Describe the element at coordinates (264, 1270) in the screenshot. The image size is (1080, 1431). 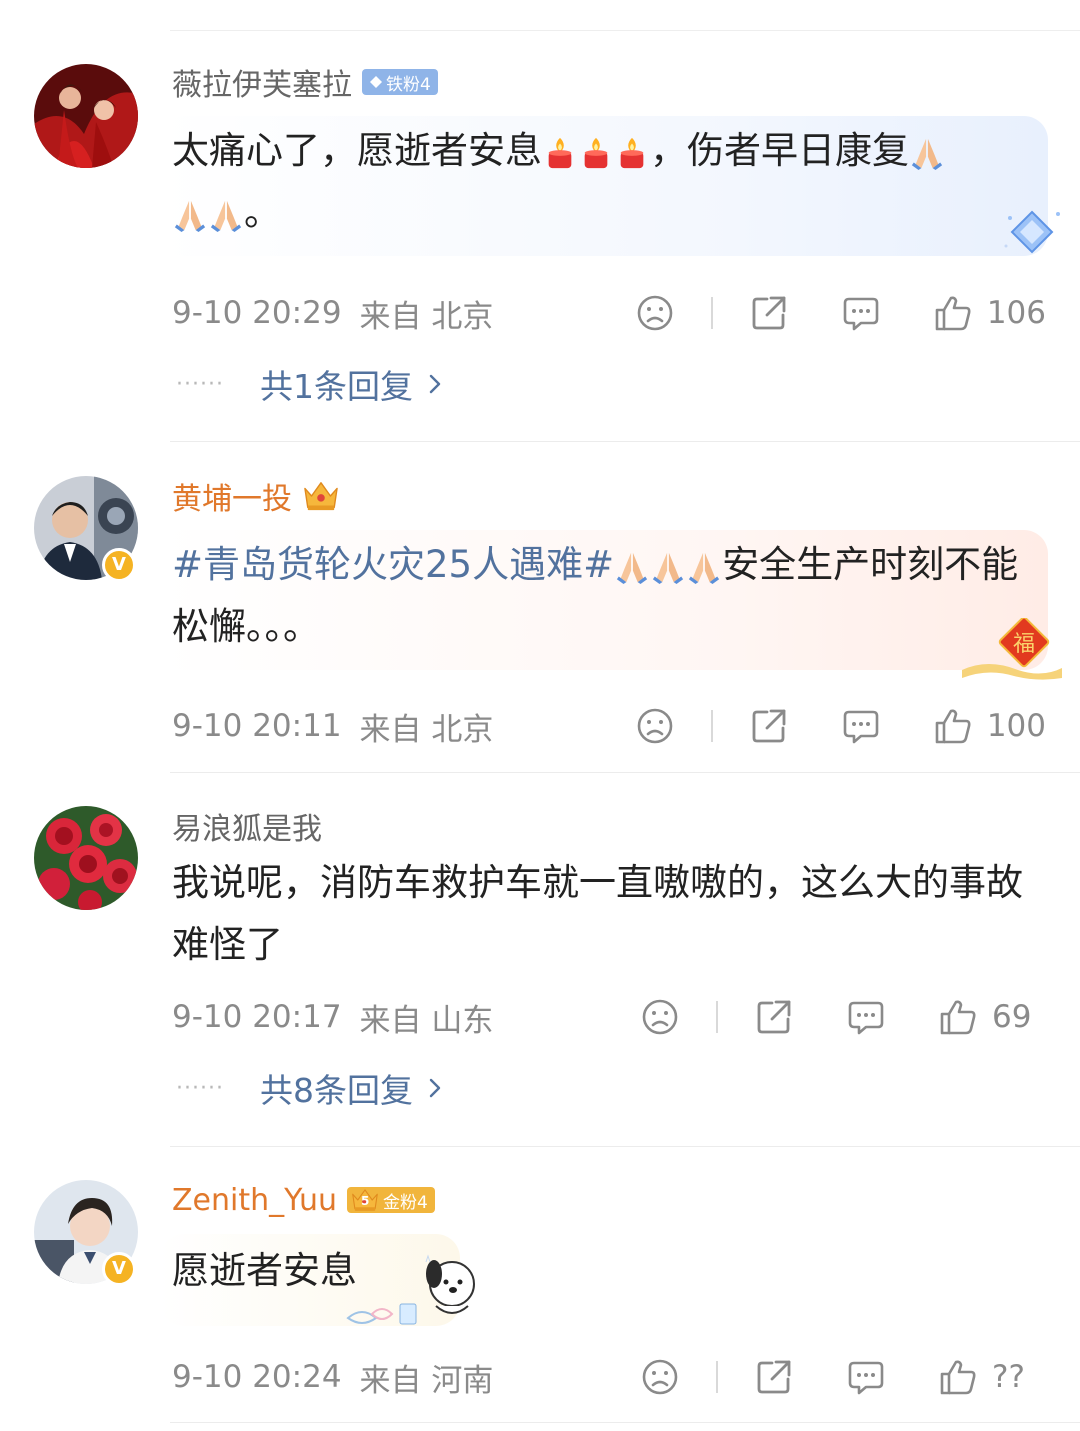
I see `comment-text-part: 愿逝者安息` at that location.